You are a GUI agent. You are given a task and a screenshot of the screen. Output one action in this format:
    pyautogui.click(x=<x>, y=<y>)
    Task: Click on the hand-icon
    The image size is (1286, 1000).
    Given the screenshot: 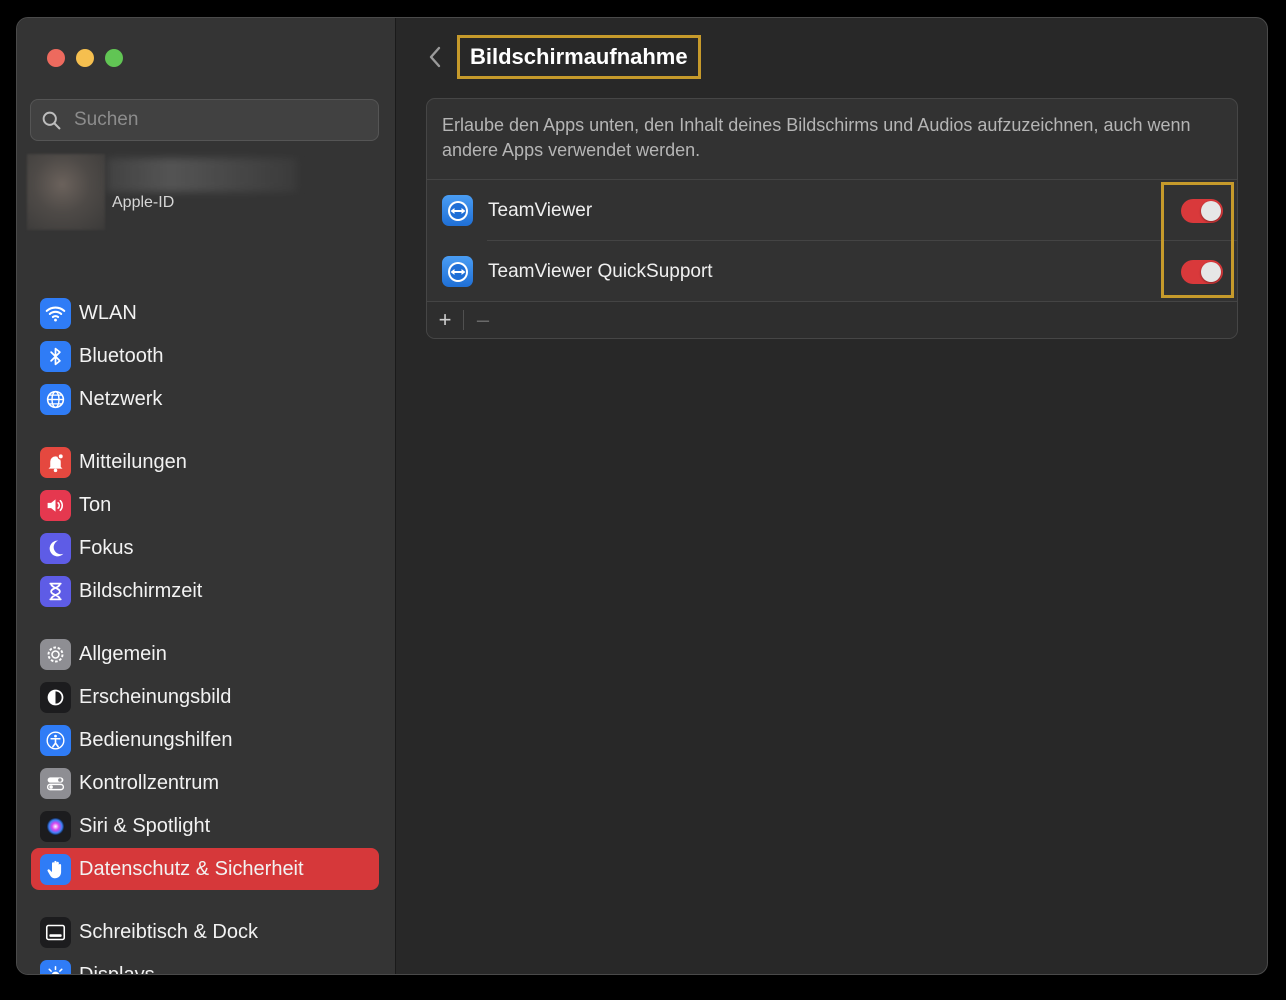 What is the action you would take?
    pyautogui.click(x=55, y=869)
    